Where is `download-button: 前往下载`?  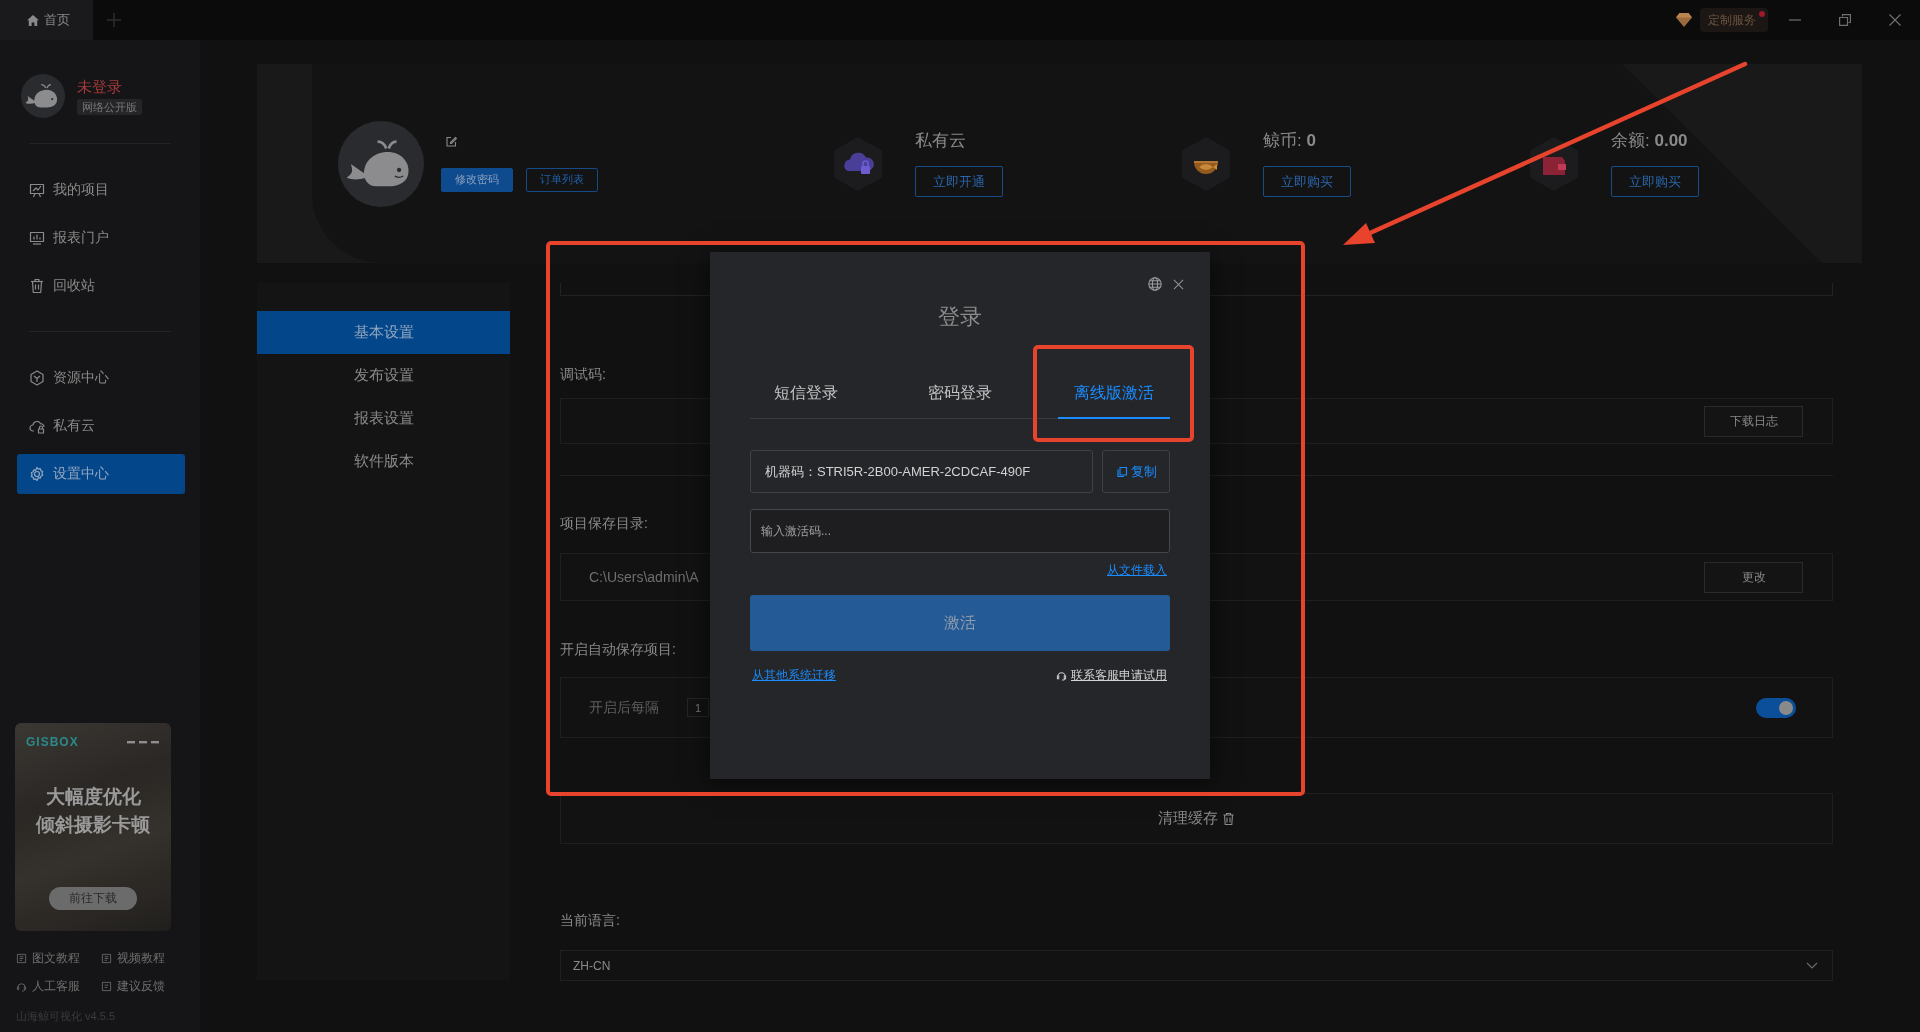 download-button: 前往下载 is located at coordinates (93, 898).